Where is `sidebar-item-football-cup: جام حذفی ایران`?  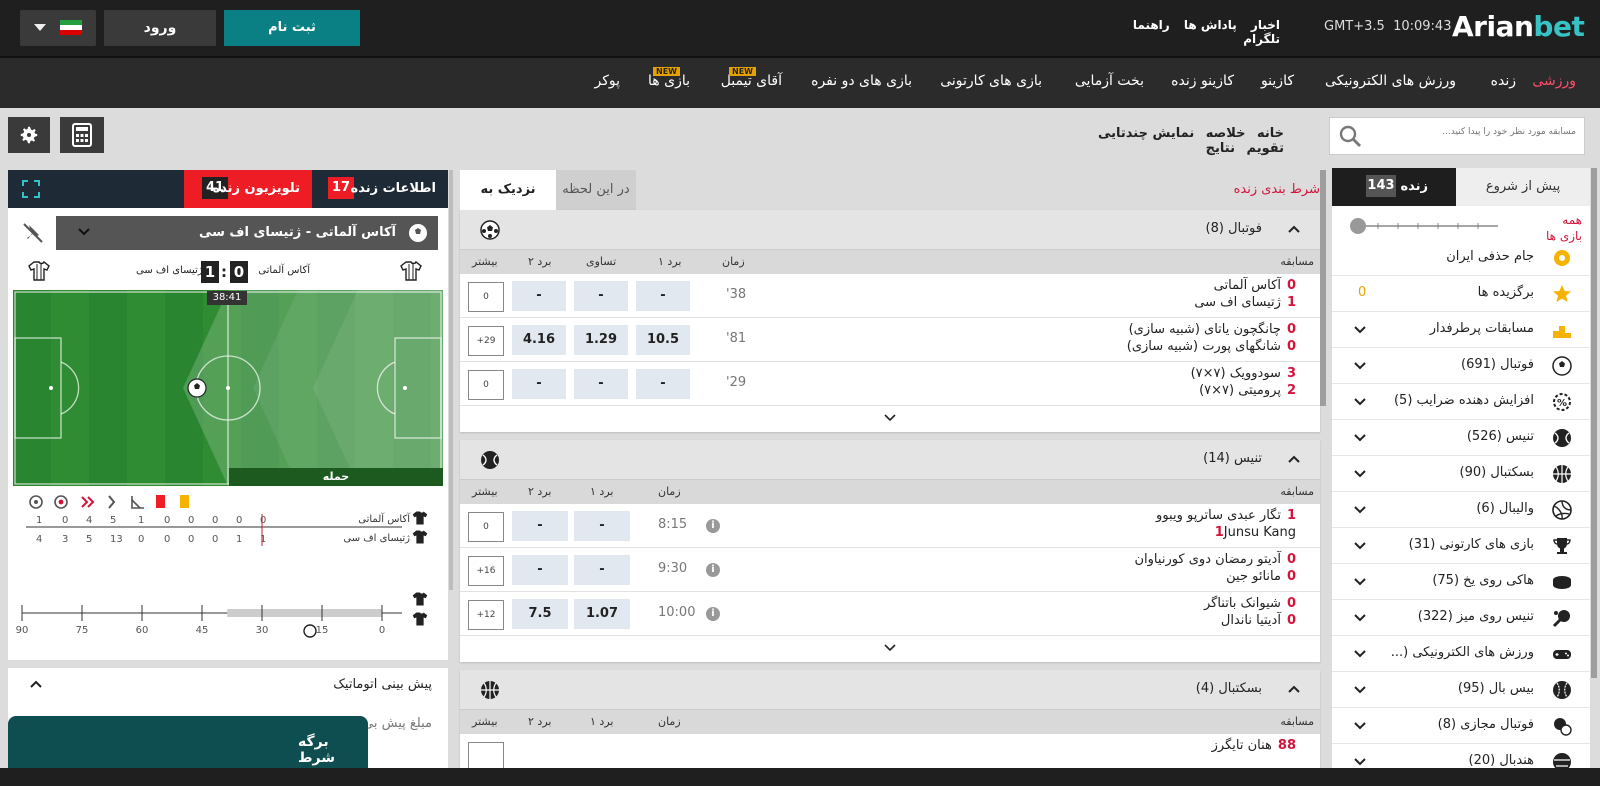 sidebar-item-football-cup: جام حذفی ایران is located at coordinates (1461, 258).